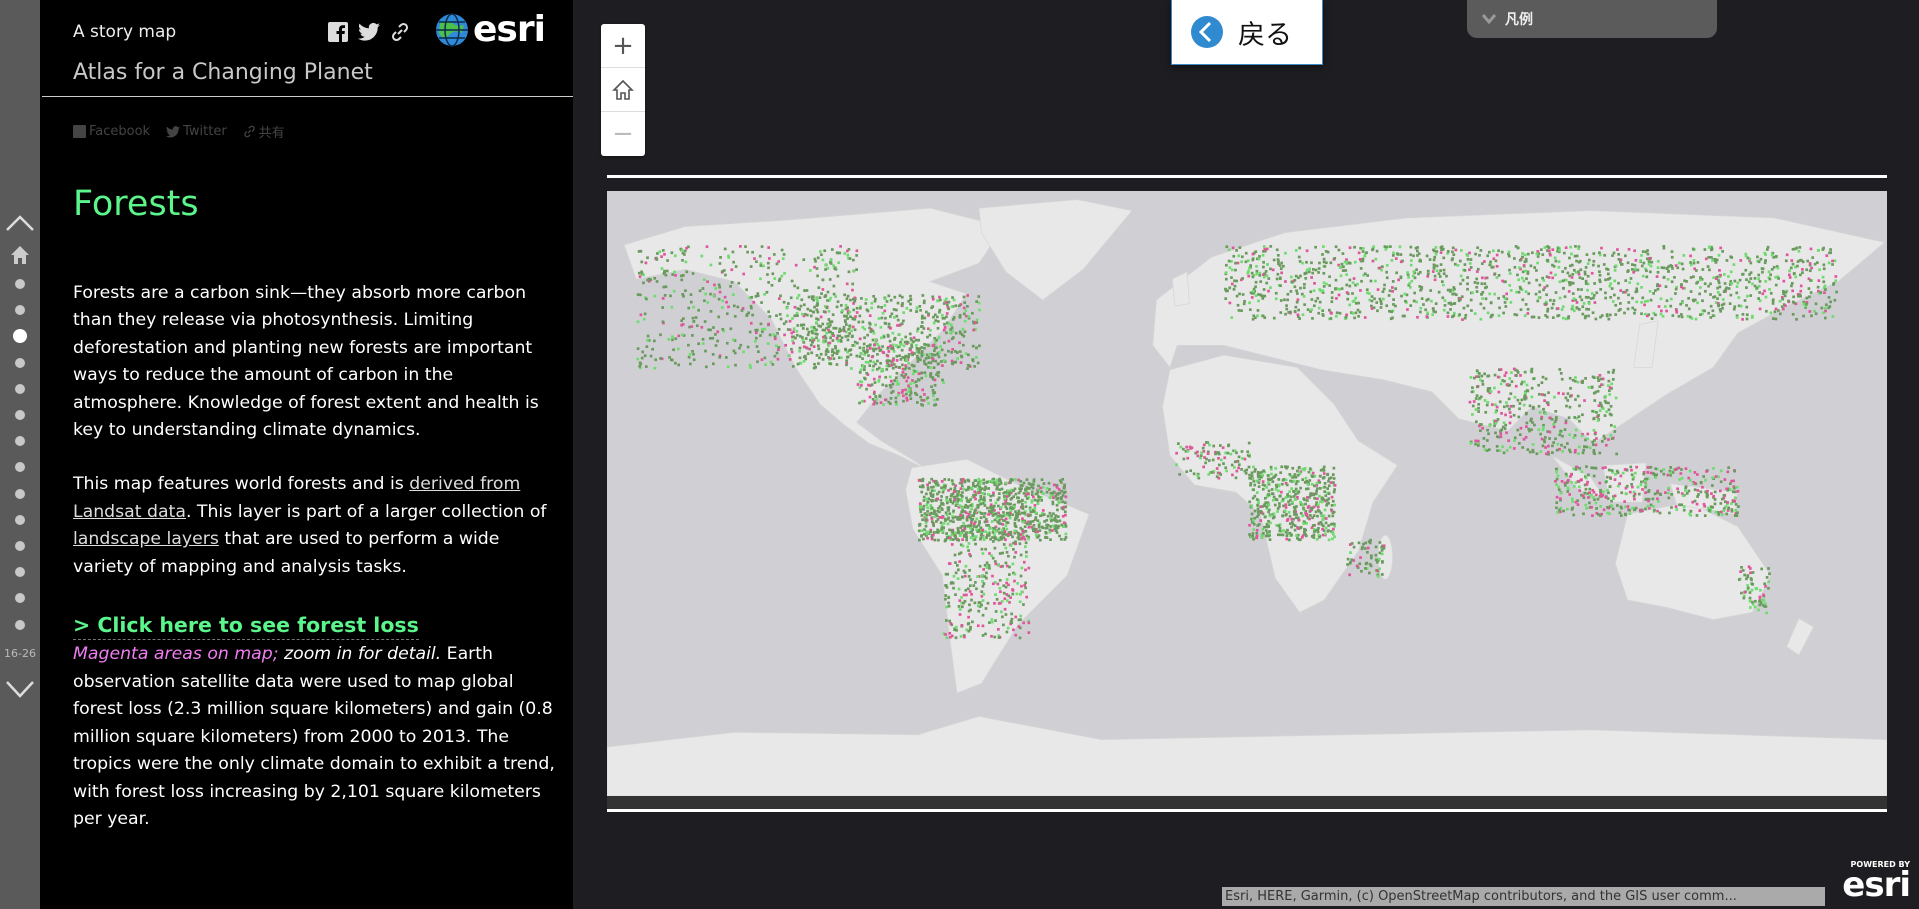 The image size is (1919, 909). Describe the element at coordinates (20, 255) in the screenshot. I see `home-icon` at that location.